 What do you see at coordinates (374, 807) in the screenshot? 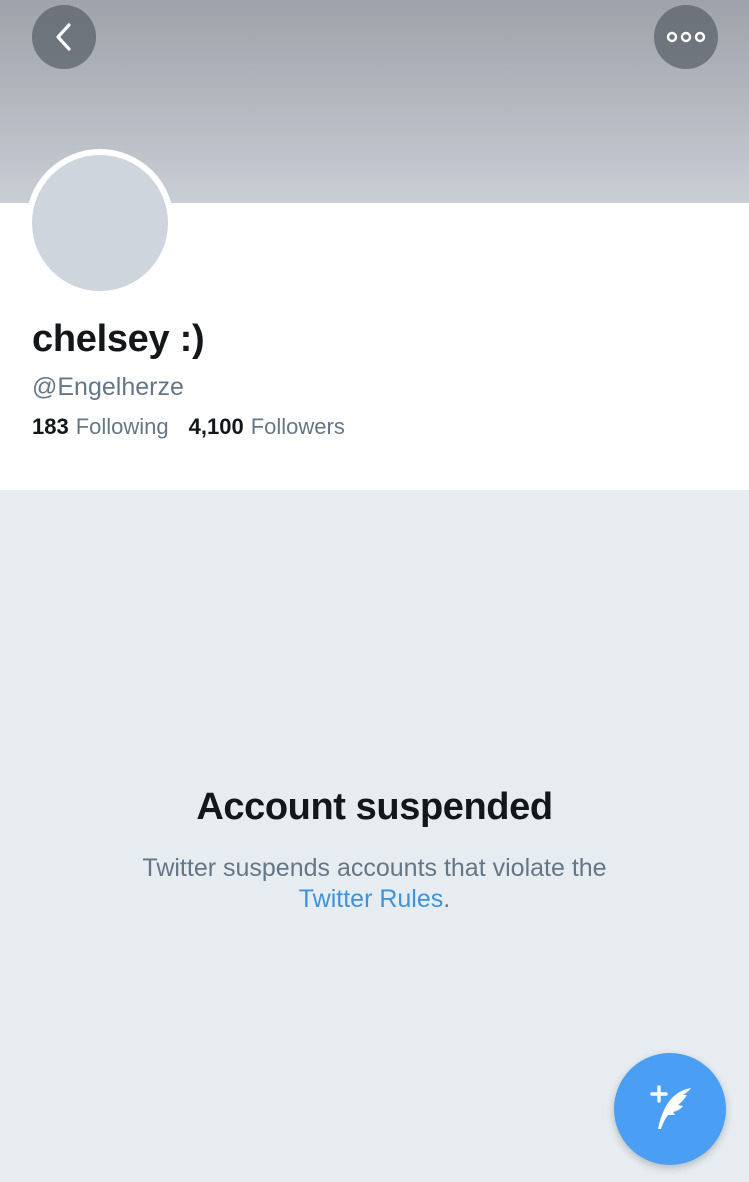
I see `suspension-title: Account suspended` at bounding box center [374, 807].